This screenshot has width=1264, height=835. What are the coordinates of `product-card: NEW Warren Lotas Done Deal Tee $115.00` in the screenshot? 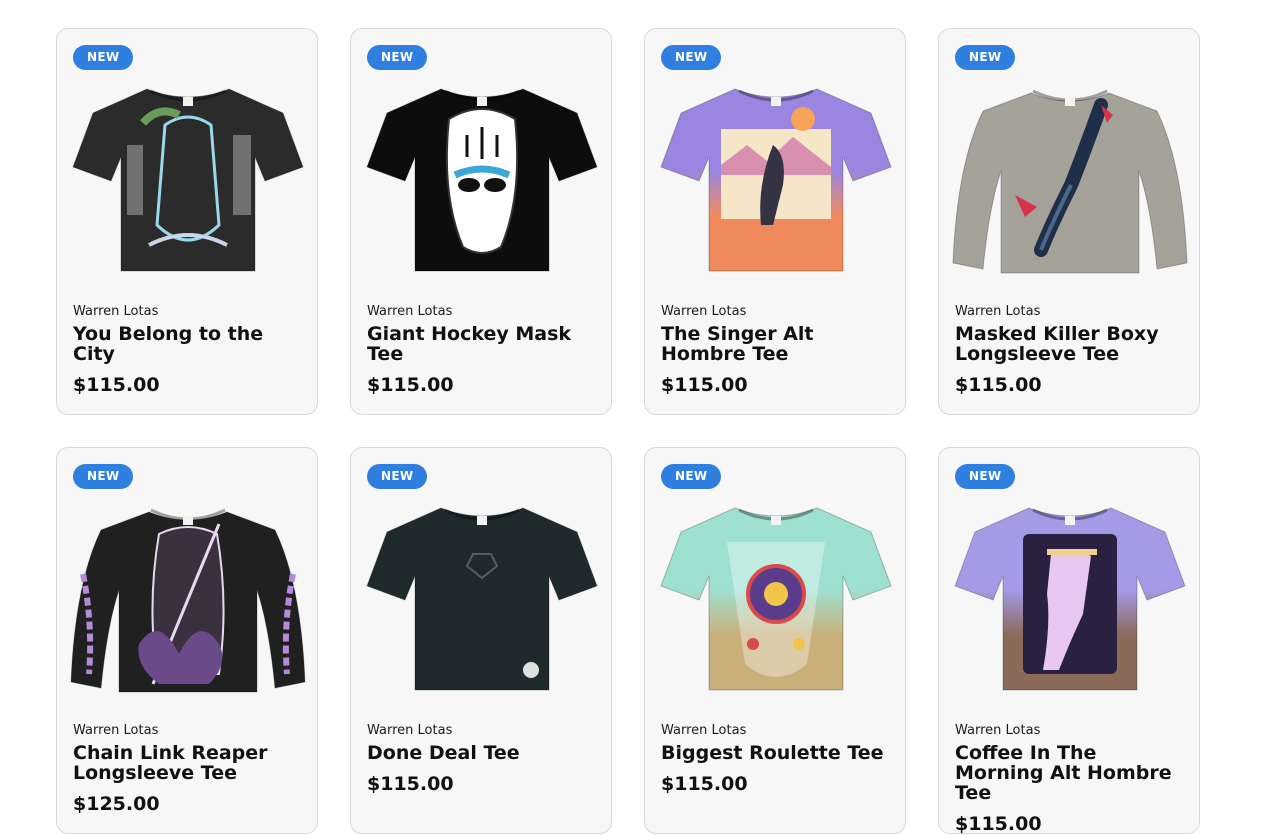 It's located at (481, 640).